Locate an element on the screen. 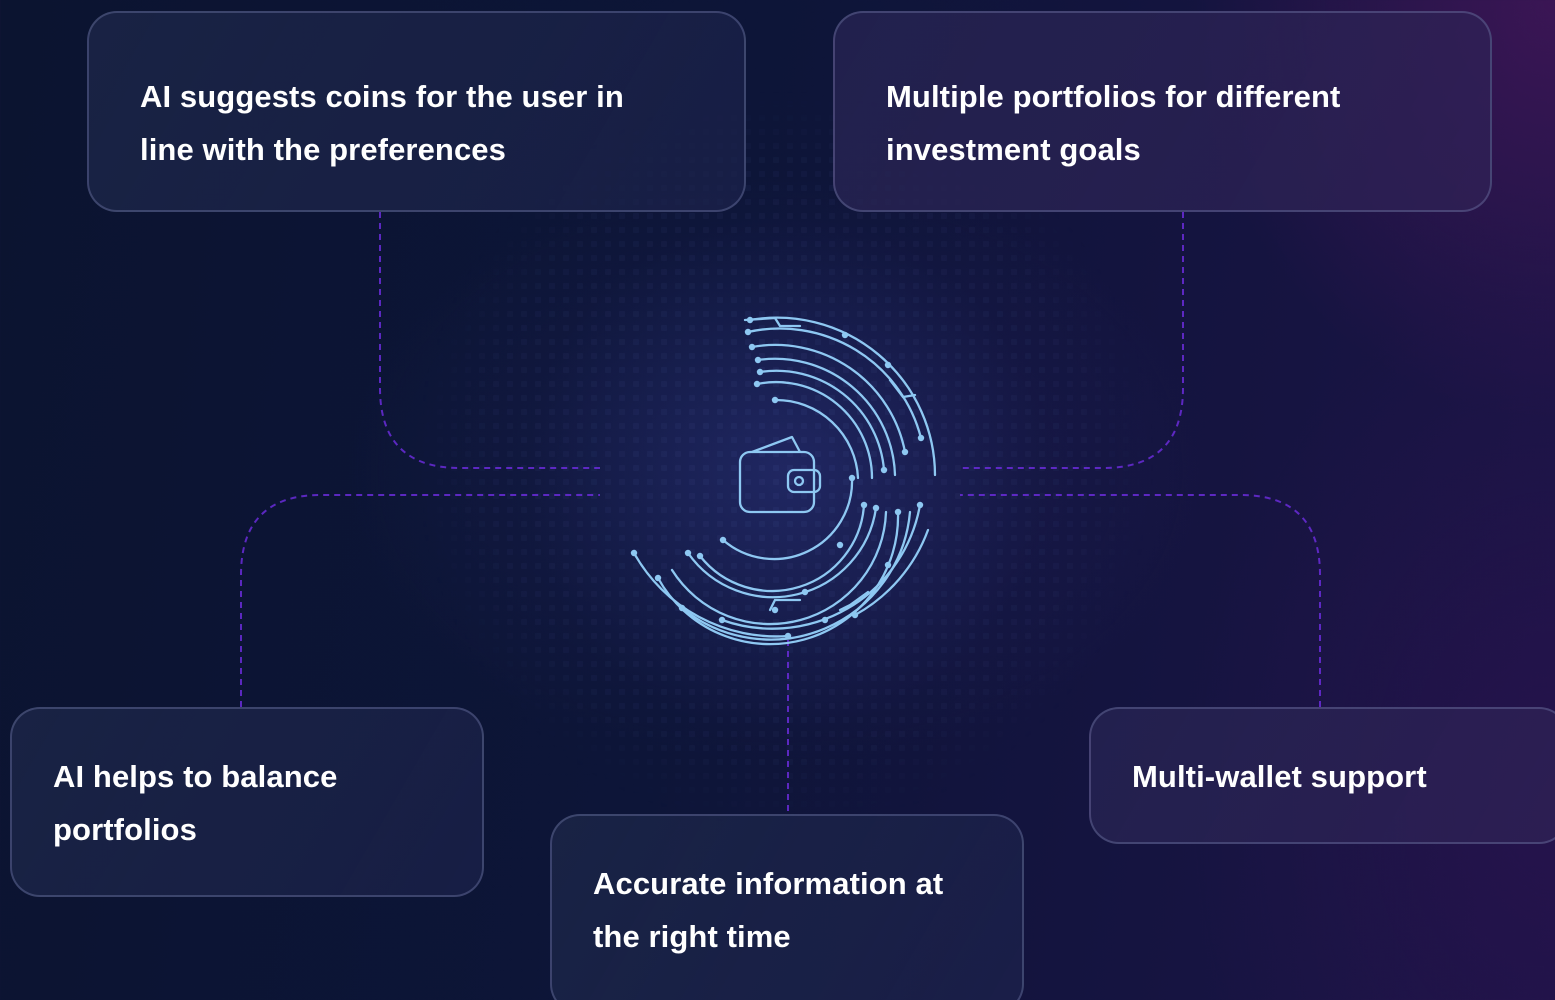 This screenshot has width=1555, height=1000. feature-text: AI helps to balance portfolios is located at coordinates (195, 803).